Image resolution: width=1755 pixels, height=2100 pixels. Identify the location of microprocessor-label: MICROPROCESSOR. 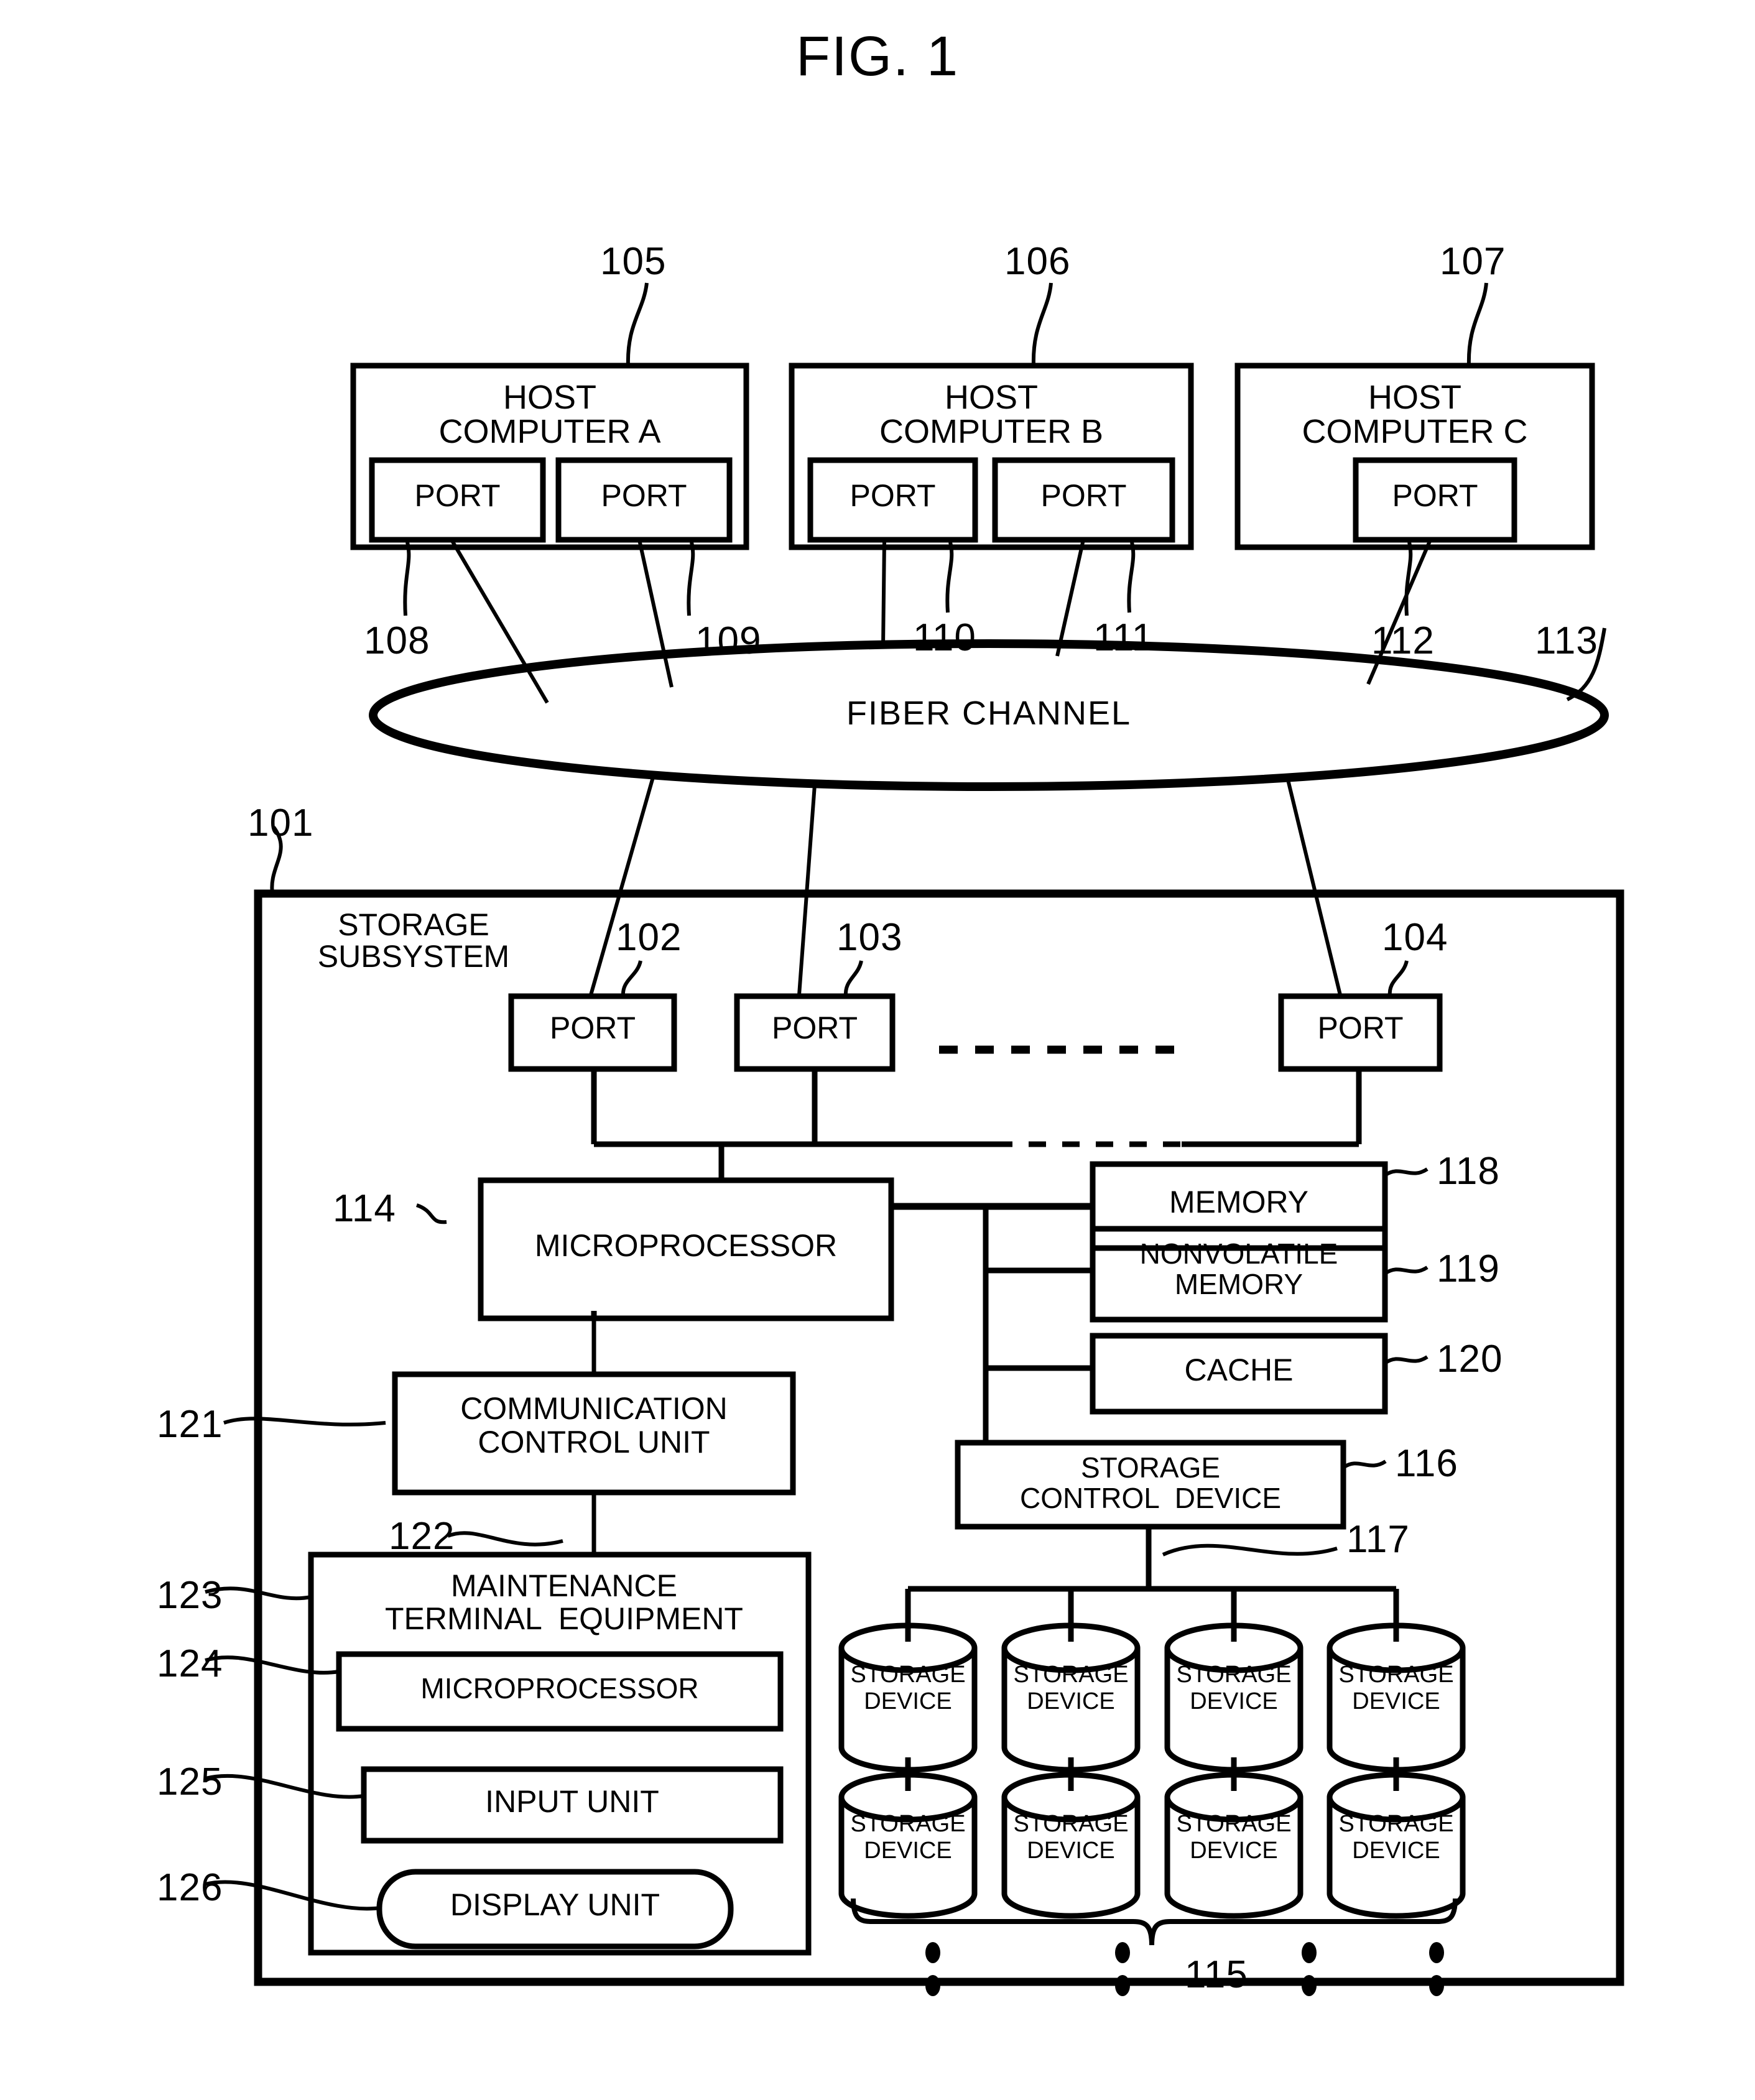
(686, 1245).